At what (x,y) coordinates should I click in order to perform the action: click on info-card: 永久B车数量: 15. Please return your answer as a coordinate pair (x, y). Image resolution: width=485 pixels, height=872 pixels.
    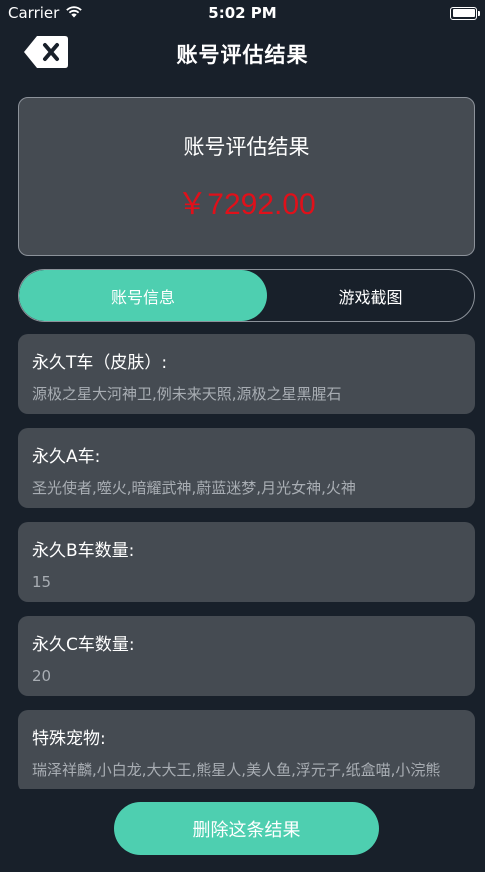
    Looking at the image, I should click on (246, 562).